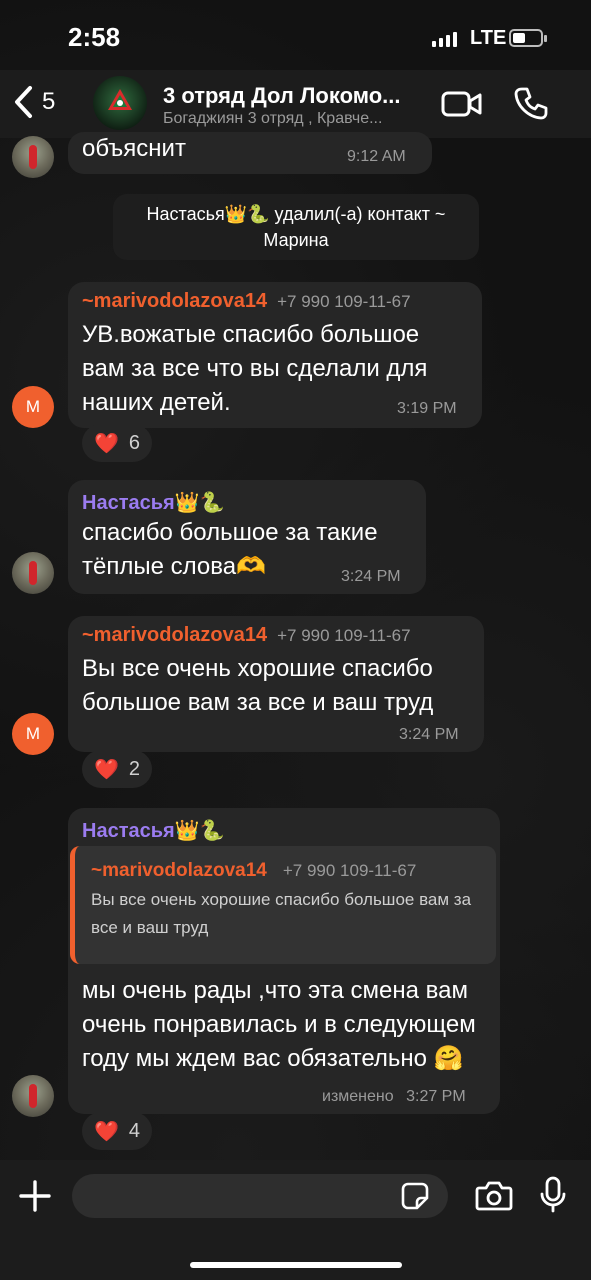 The width and height of the screenshot is (591, 1280). Describe the element at coordinates (179, 870) in the screenshot. I see `quote-sender: ~marivodolazova14` at that location.